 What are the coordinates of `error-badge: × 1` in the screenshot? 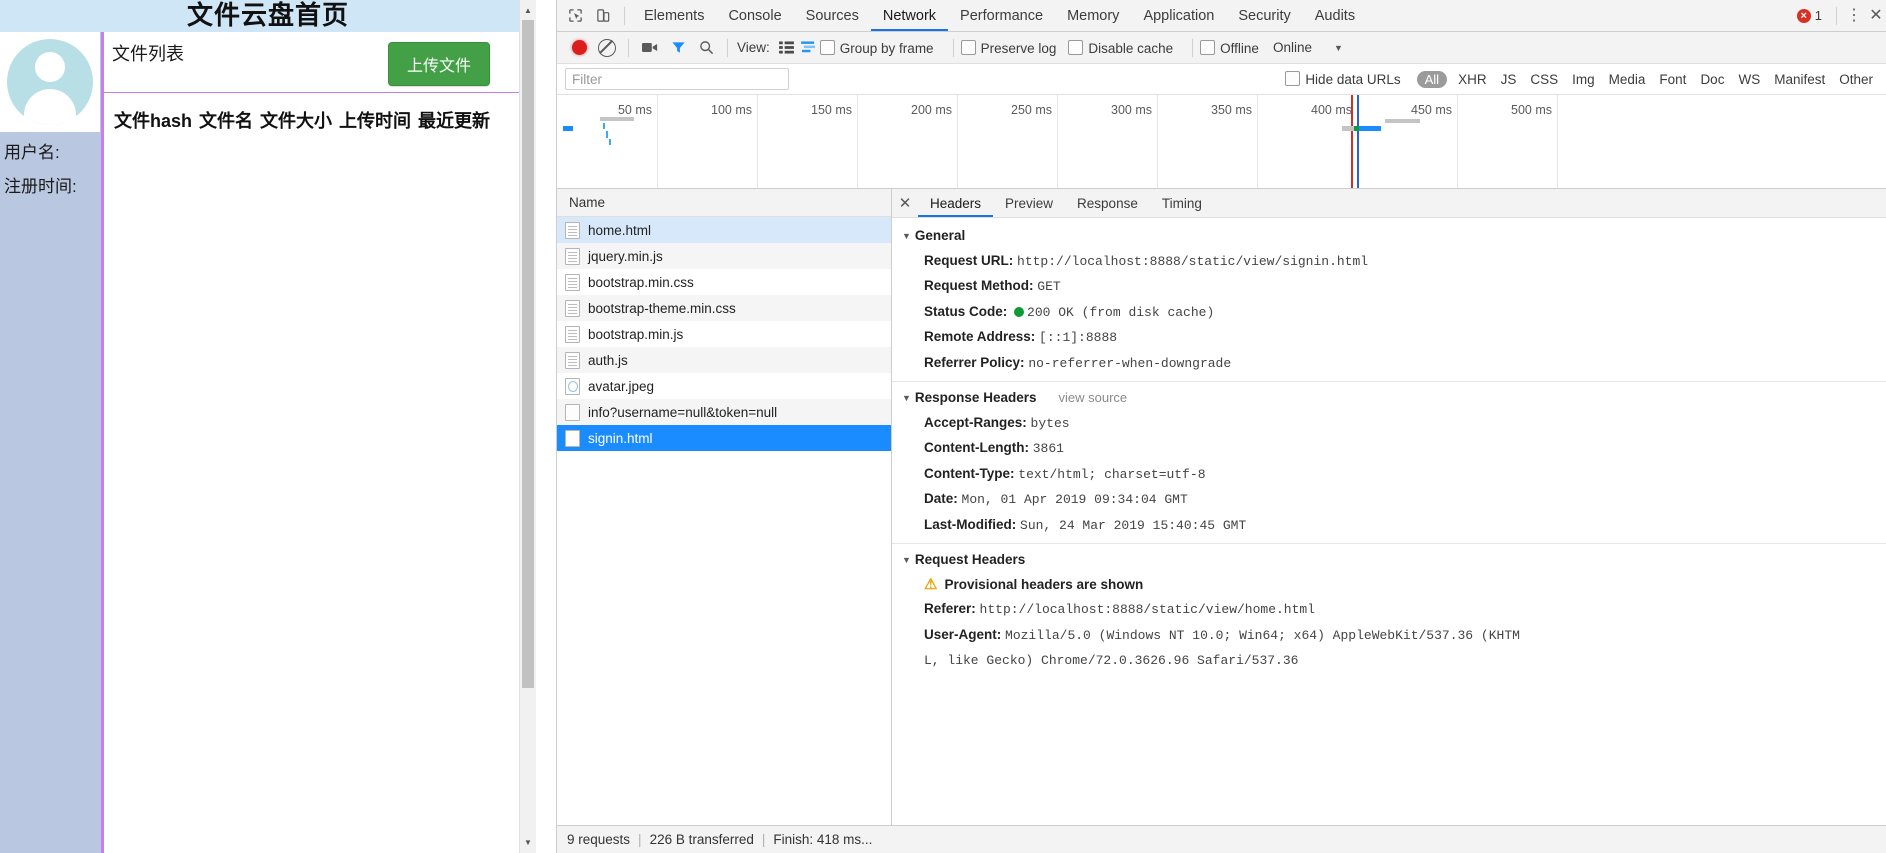 It's located at (1809, 15).